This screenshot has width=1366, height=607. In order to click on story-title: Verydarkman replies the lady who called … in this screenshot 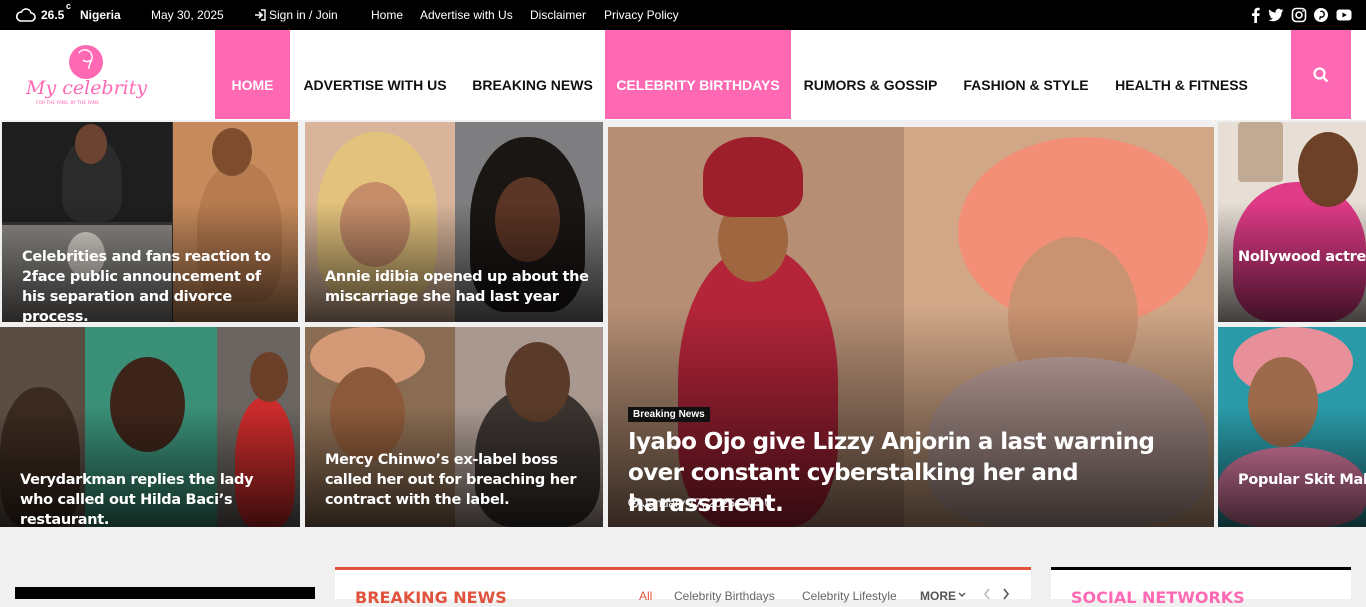, I will do `click(153, 498)`.